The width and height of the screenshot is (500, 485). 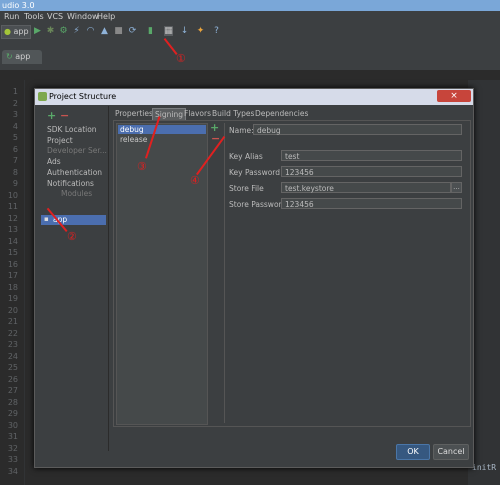 I want to click on layout-inspector-icon: ✦, so click(x=200, y=31).